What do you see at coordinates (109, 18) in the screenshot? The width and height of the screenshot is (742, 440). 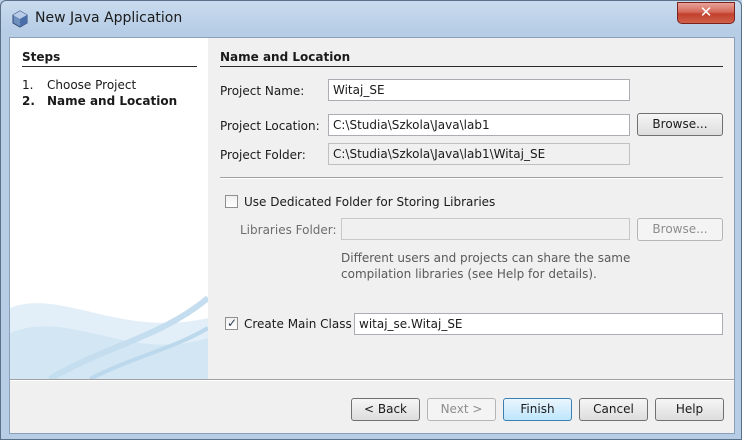 I see `window-title: New Java Application` at bounding box center [109, 18].